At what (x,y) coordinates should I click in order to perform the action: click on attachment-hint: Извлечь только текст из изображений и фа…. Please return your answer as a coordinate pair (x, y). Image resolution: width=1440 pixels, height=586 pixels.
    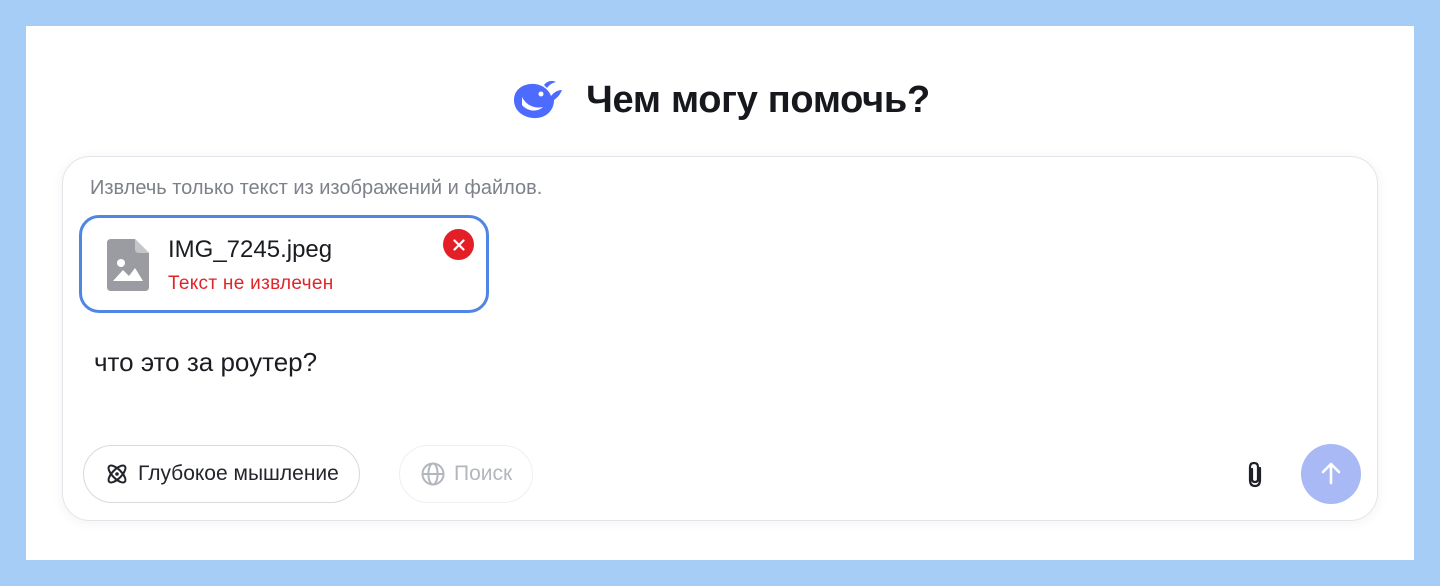
    Looking at the image, I should click on (316, 188).